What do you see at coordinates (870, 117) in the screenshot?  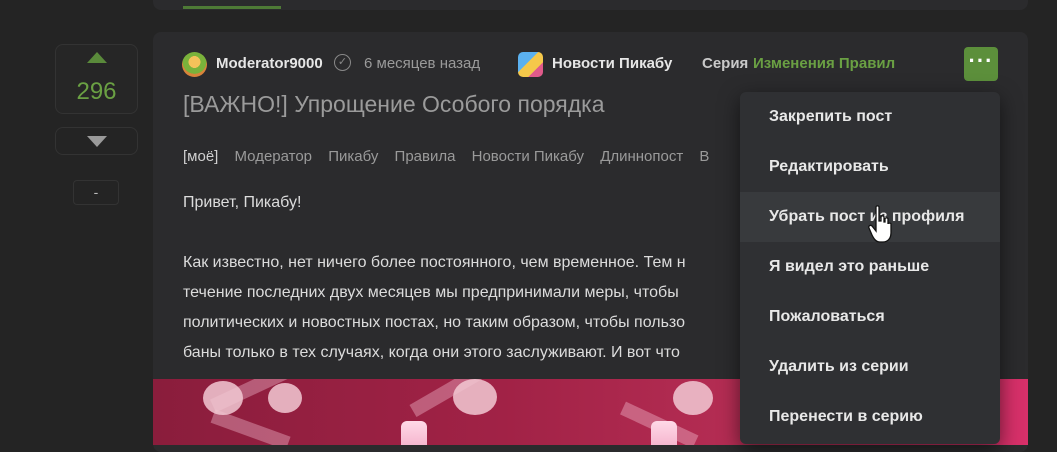 I see `menu-item-pin: Закрепить пост` at bounding box center [870, 117].